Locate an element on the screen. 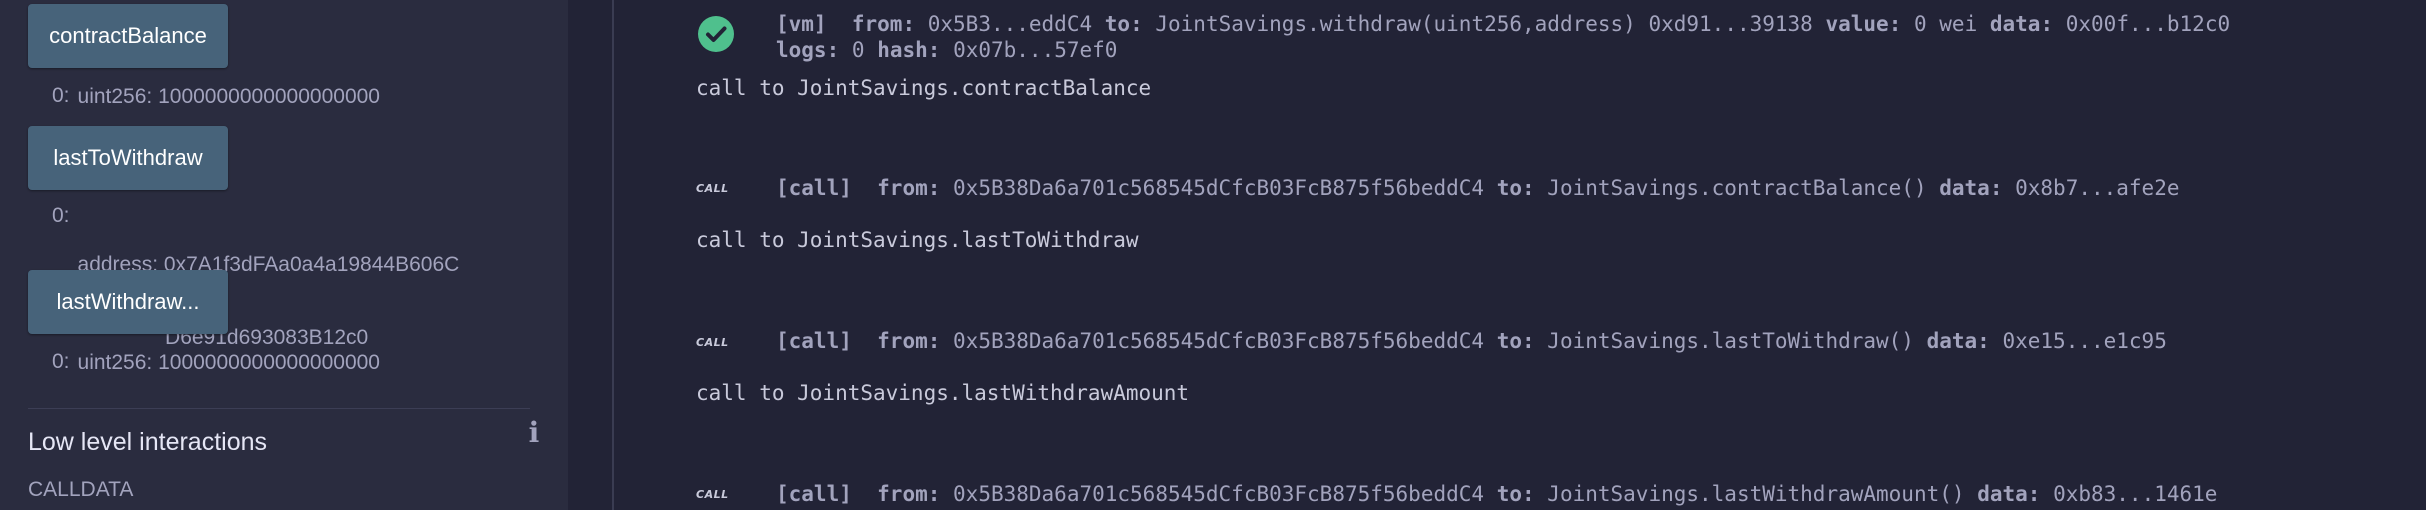 The width and height of the screenshot is (2426, 510). call-heading: call to JointSavings.lastWithdrawAmount is located at coordinates (943, 393).